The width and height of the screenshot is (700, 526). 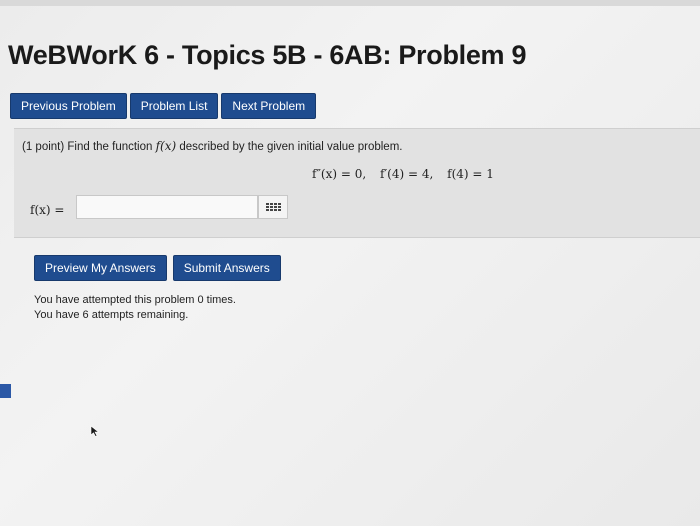 What do you see at coordinates (166, 146) in the screenshot?
I see `problem-function-symbol: f(x)` at bounding box center [166, 146].